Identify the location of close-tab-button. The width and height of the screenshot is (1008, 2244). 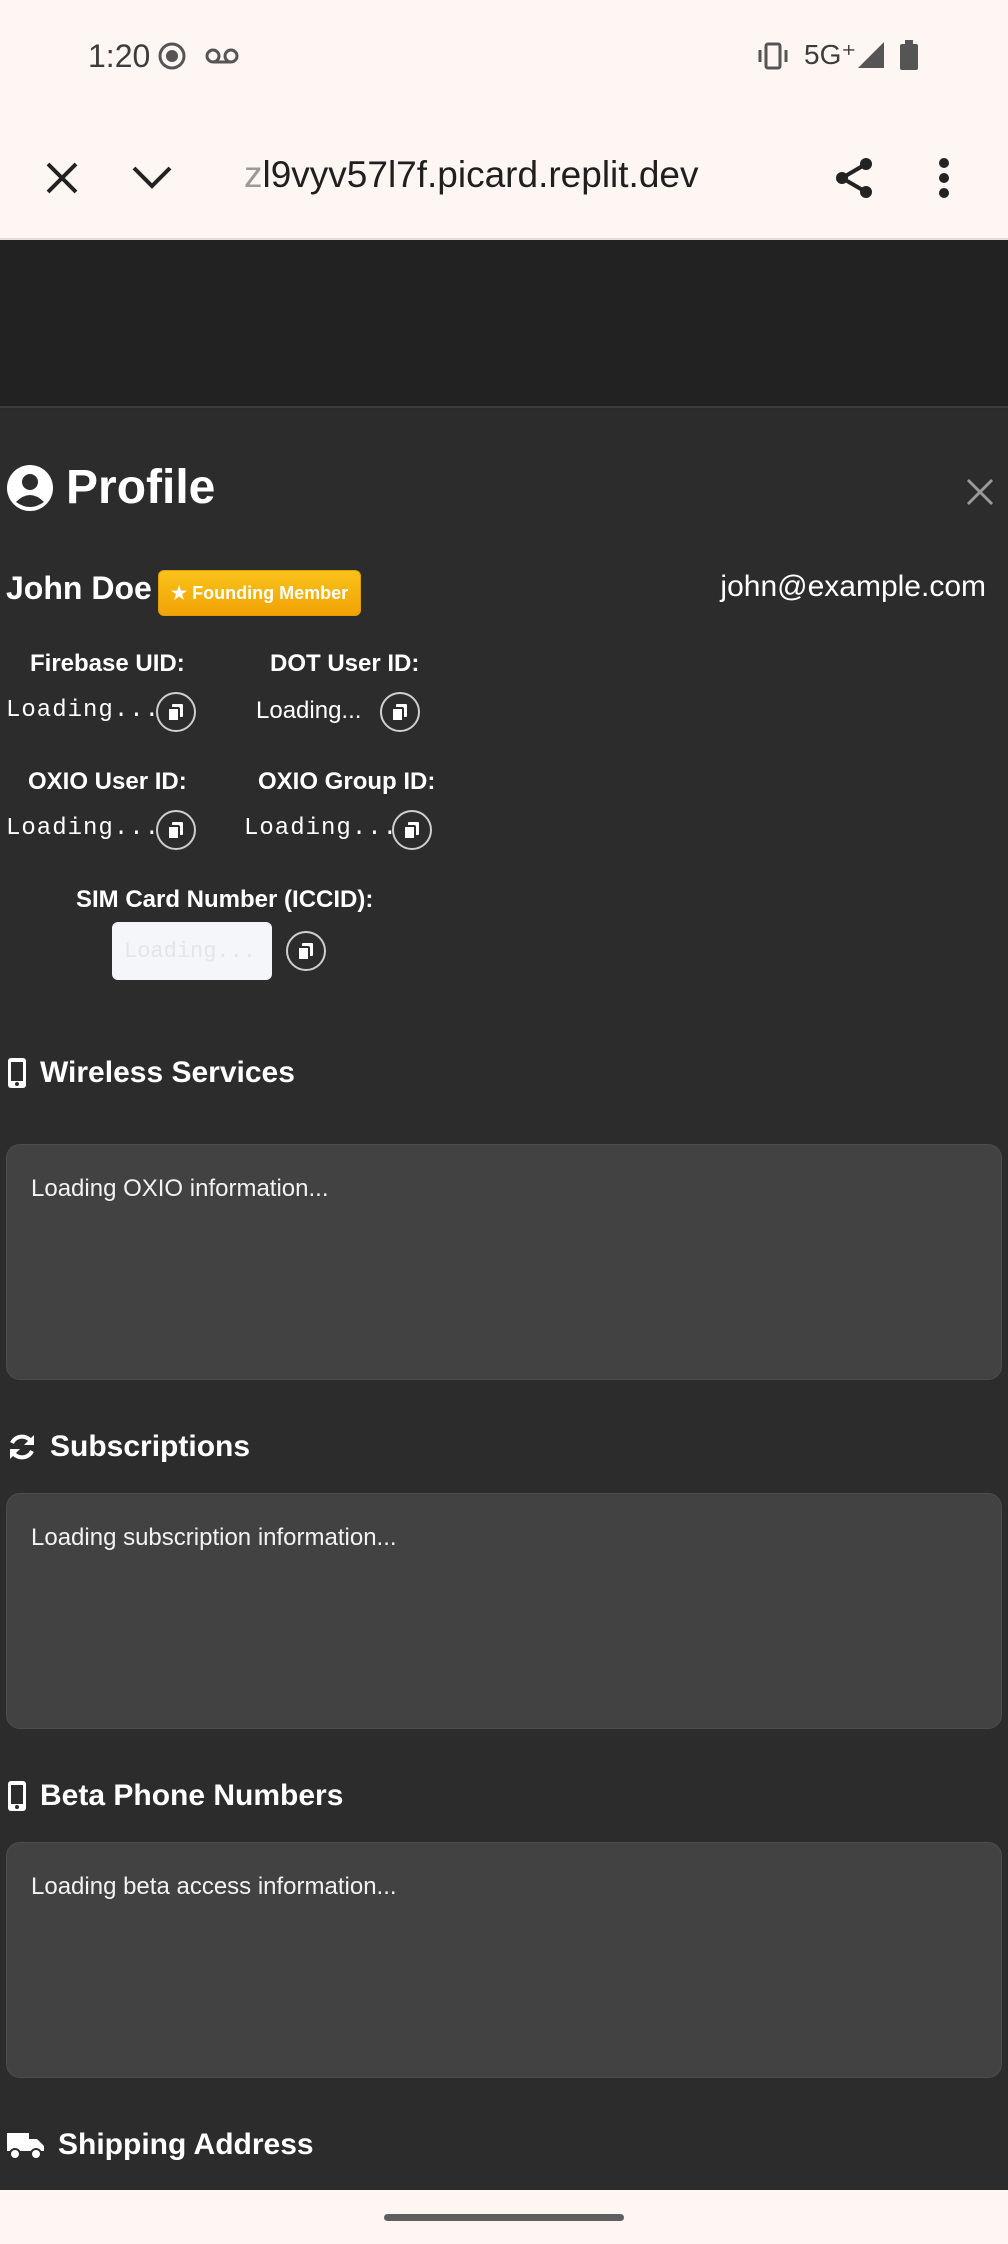
(62, 178).